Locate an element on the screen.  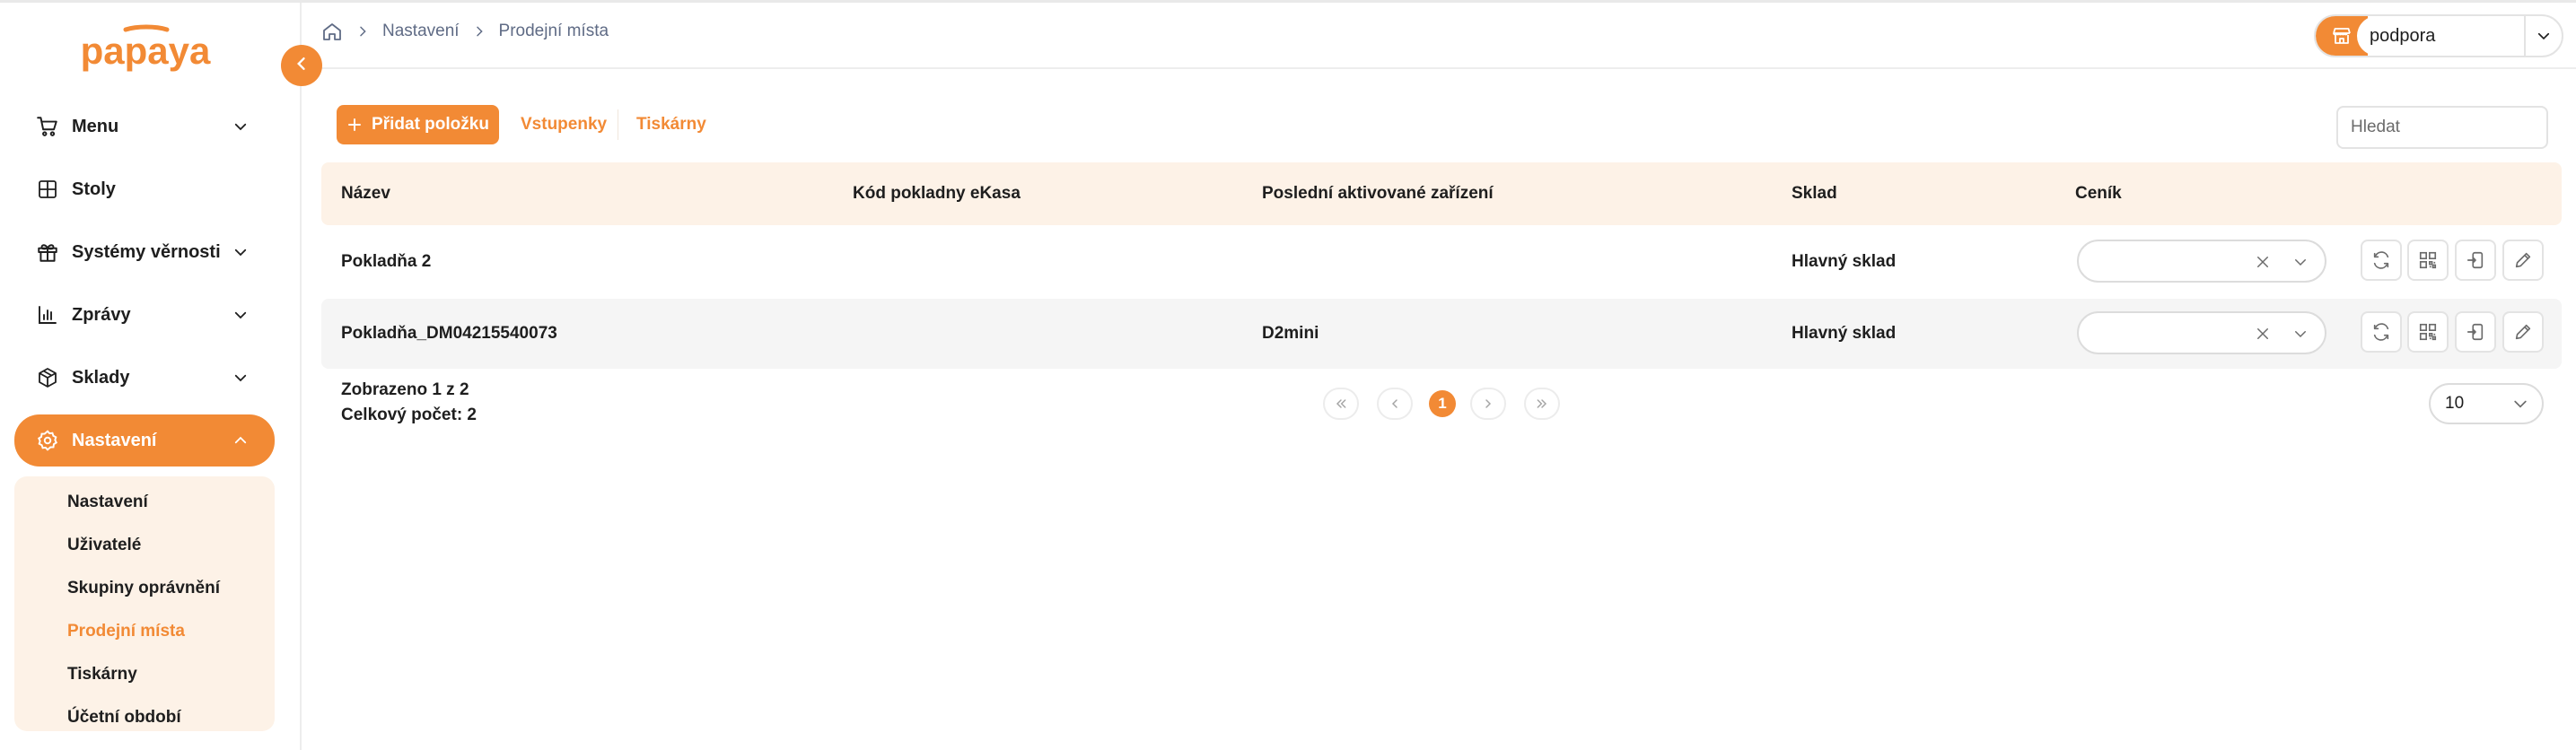
add-item-button: Přidat položku is located at coordinates (418, 124).